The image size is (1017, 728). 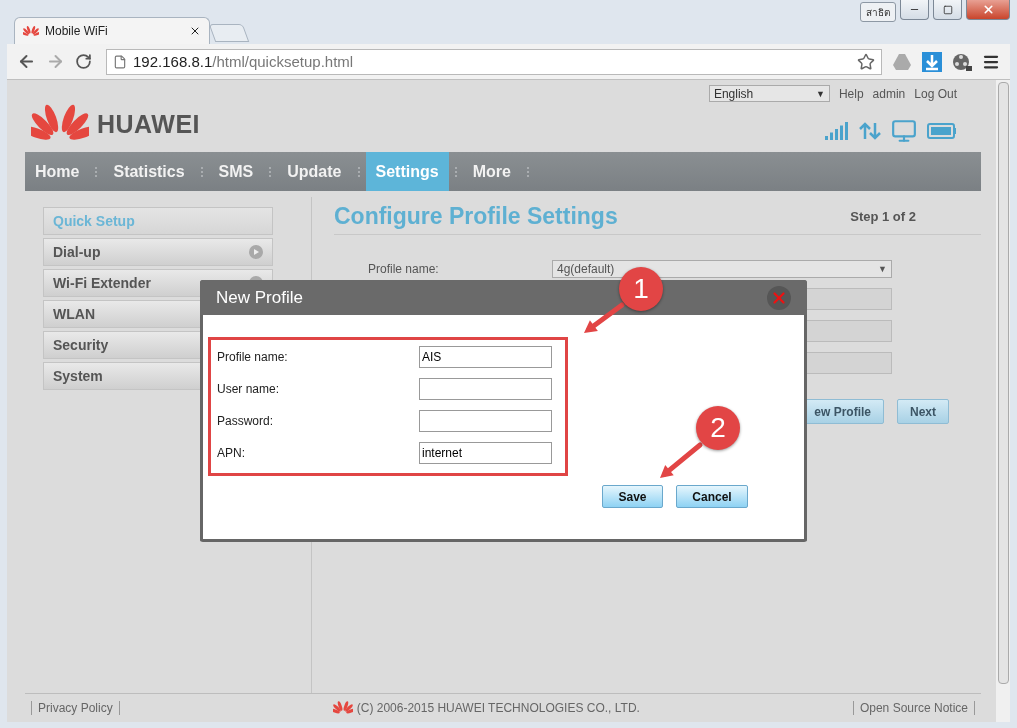 I want to click on sidebar-item: Dial-up, so click(x=158, y=252).